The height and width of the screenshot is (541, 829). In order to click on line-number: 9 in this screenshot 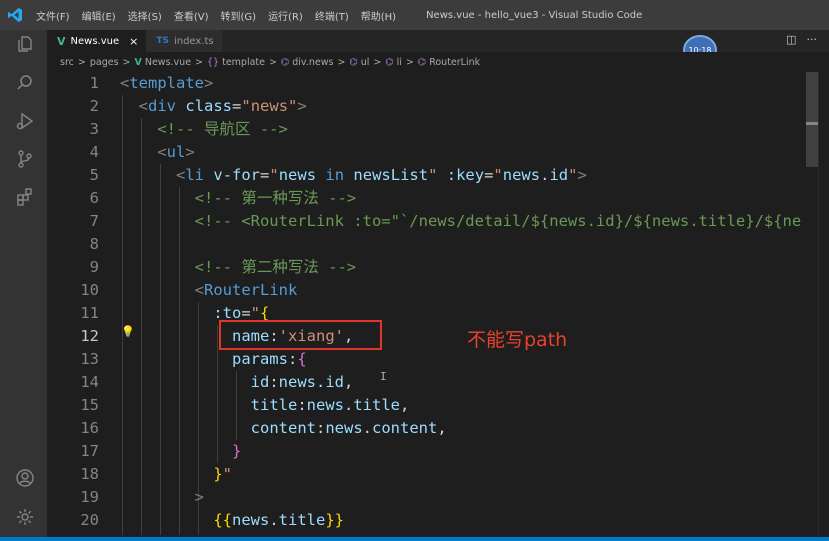, I will do `click(94, 267)`.